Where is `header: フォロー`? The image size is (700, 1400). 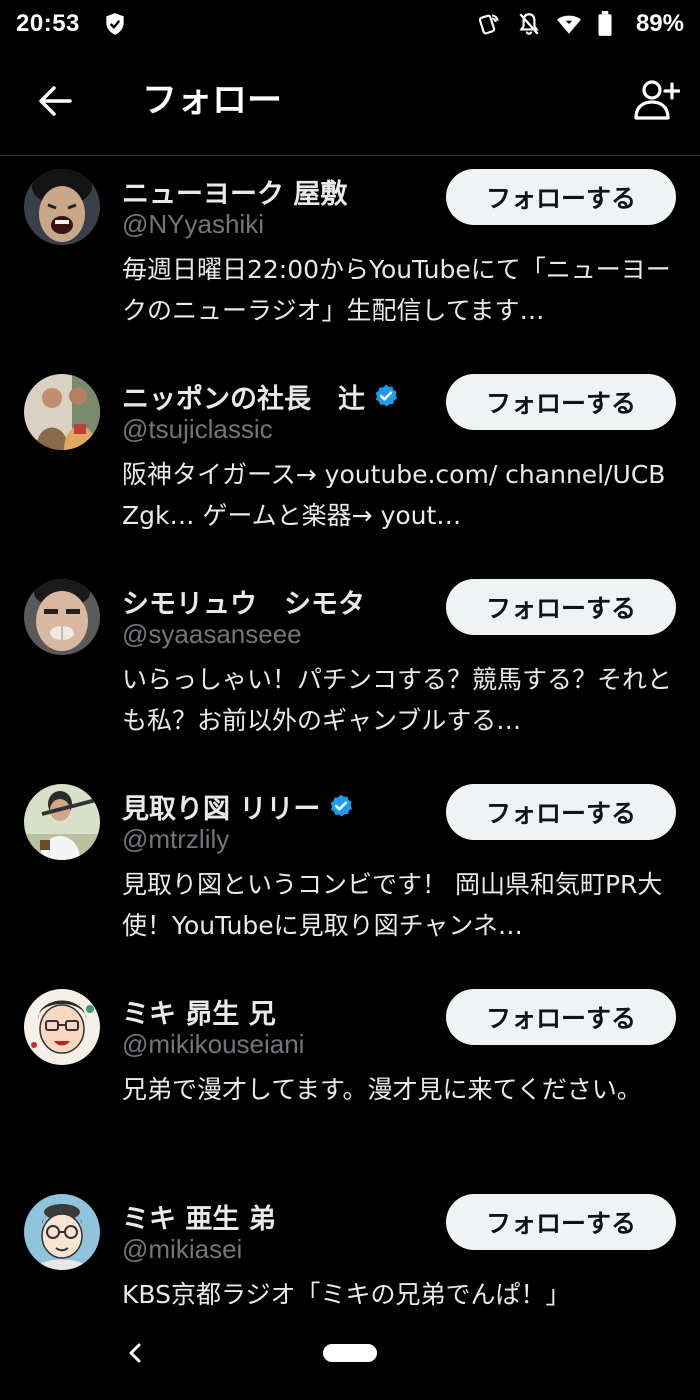
header: フォロー is located at coordinates (350, 102).